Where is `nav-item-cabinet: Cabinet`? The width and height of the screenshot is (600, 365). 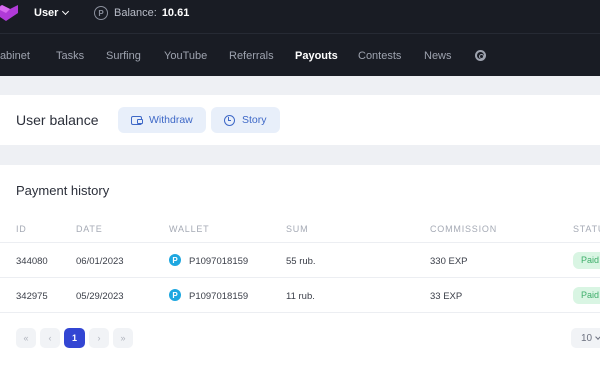
nav-item-cabinet: Cabinet is located at coordinates (15, 56).